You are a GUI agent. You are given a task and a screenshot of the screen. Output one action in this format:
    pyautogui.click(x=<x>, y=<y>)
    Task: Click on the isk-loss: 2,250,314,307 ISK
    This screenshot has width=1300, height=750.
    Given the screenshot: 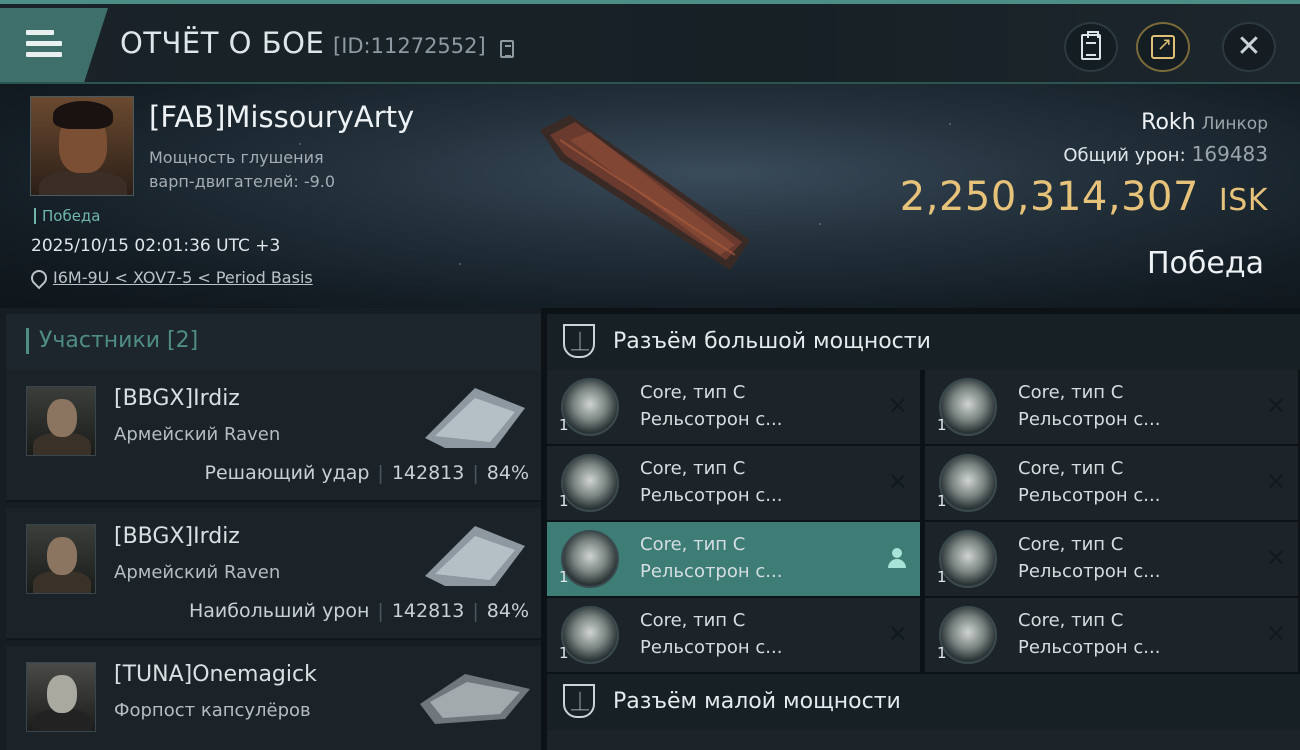 What is the action you would take?
    pyautogui.click(x=1084, y=197)
    